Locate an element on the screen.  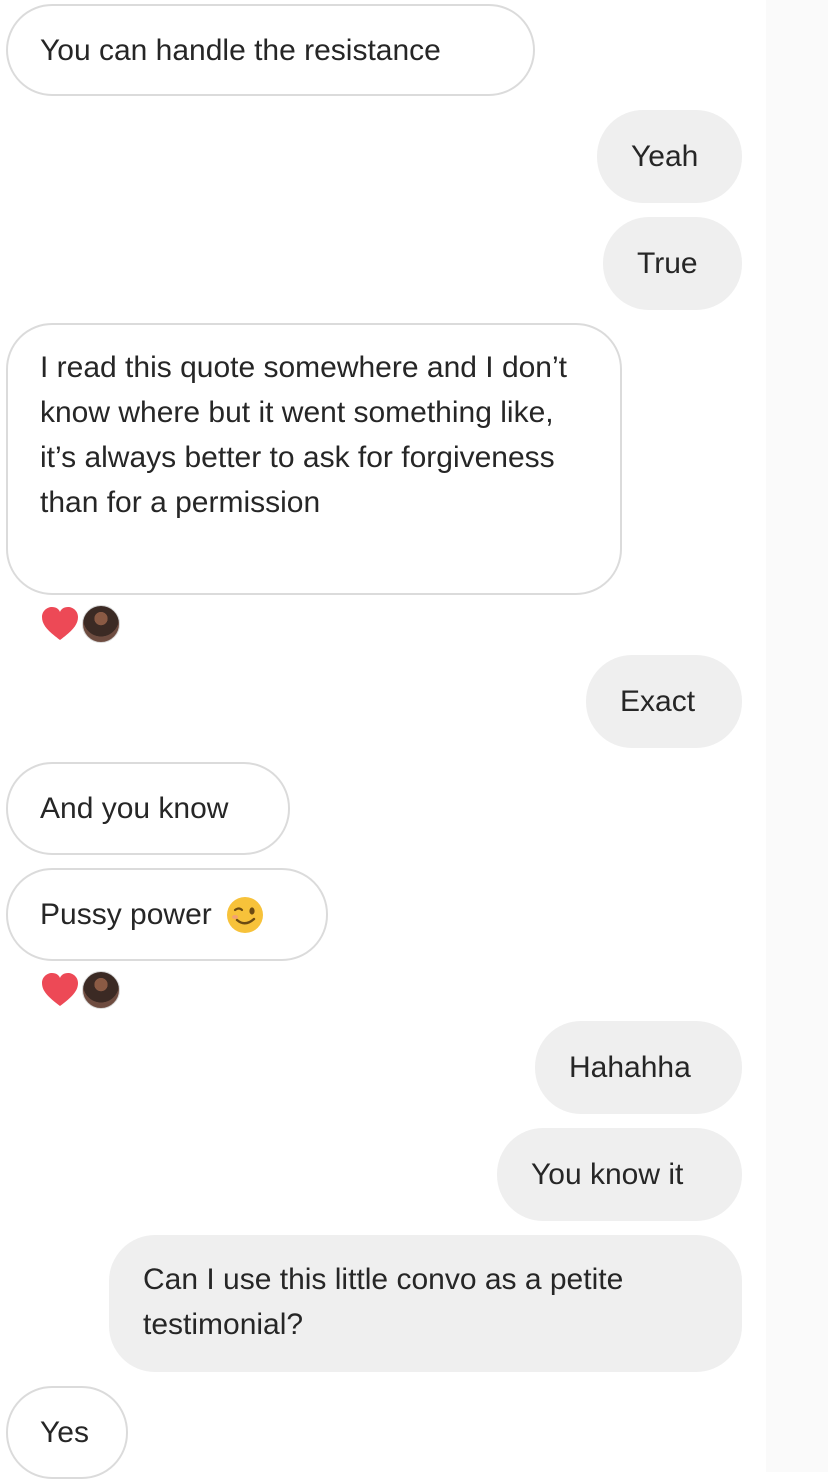
message-bubble-outgoing: You know it is located at coordinates (619, 1174).